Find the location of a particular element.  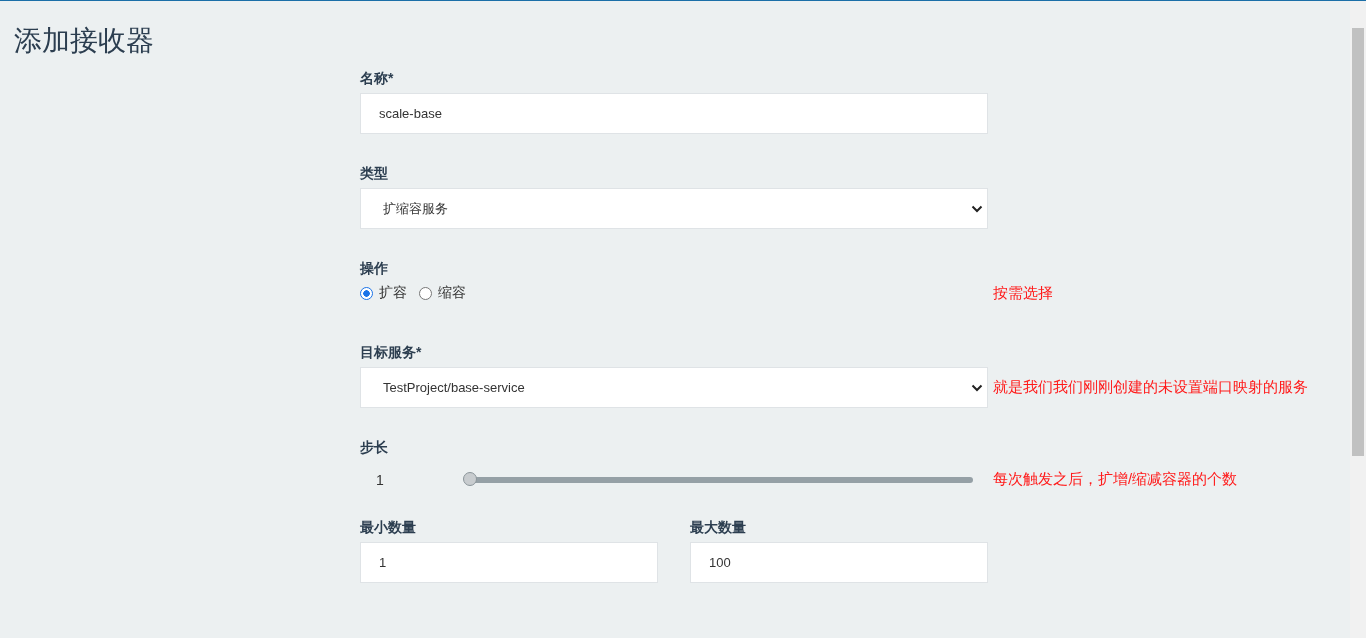

field-label: 最小数量 is located at coordinates (388, 527).